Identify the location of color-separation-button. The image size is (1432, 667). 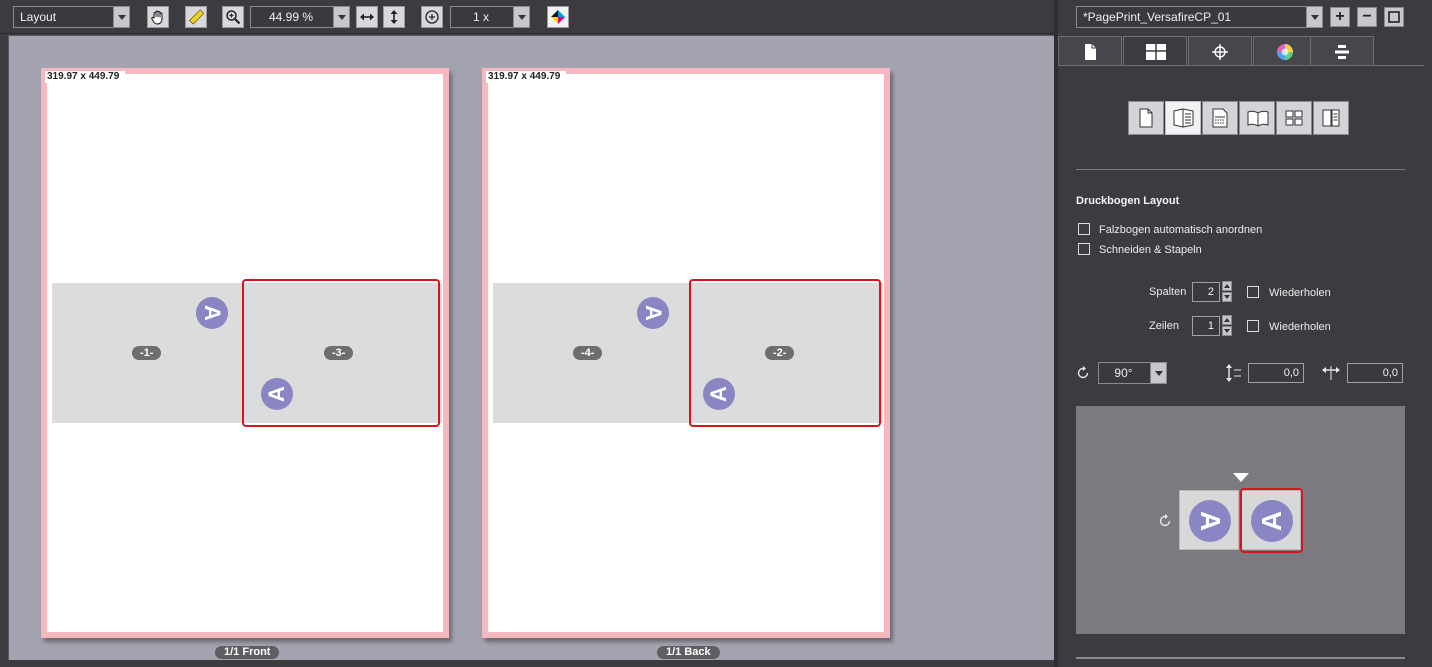
(558, 17).